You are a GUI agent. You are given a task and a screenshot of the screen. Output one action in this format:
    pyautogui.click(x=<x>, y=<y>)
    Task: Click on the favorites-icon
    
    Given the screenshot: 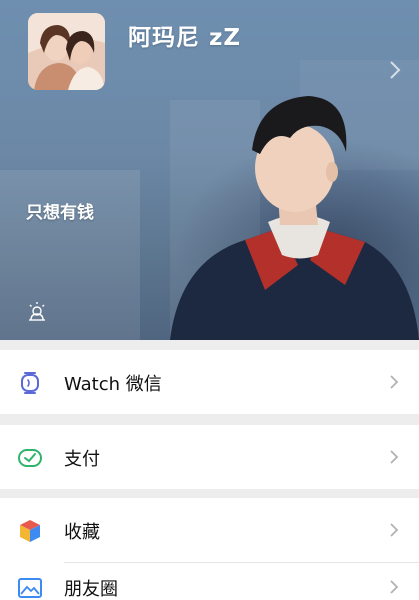 What is the action you would take?
    pyautogui.click(x=30, y=531)
    